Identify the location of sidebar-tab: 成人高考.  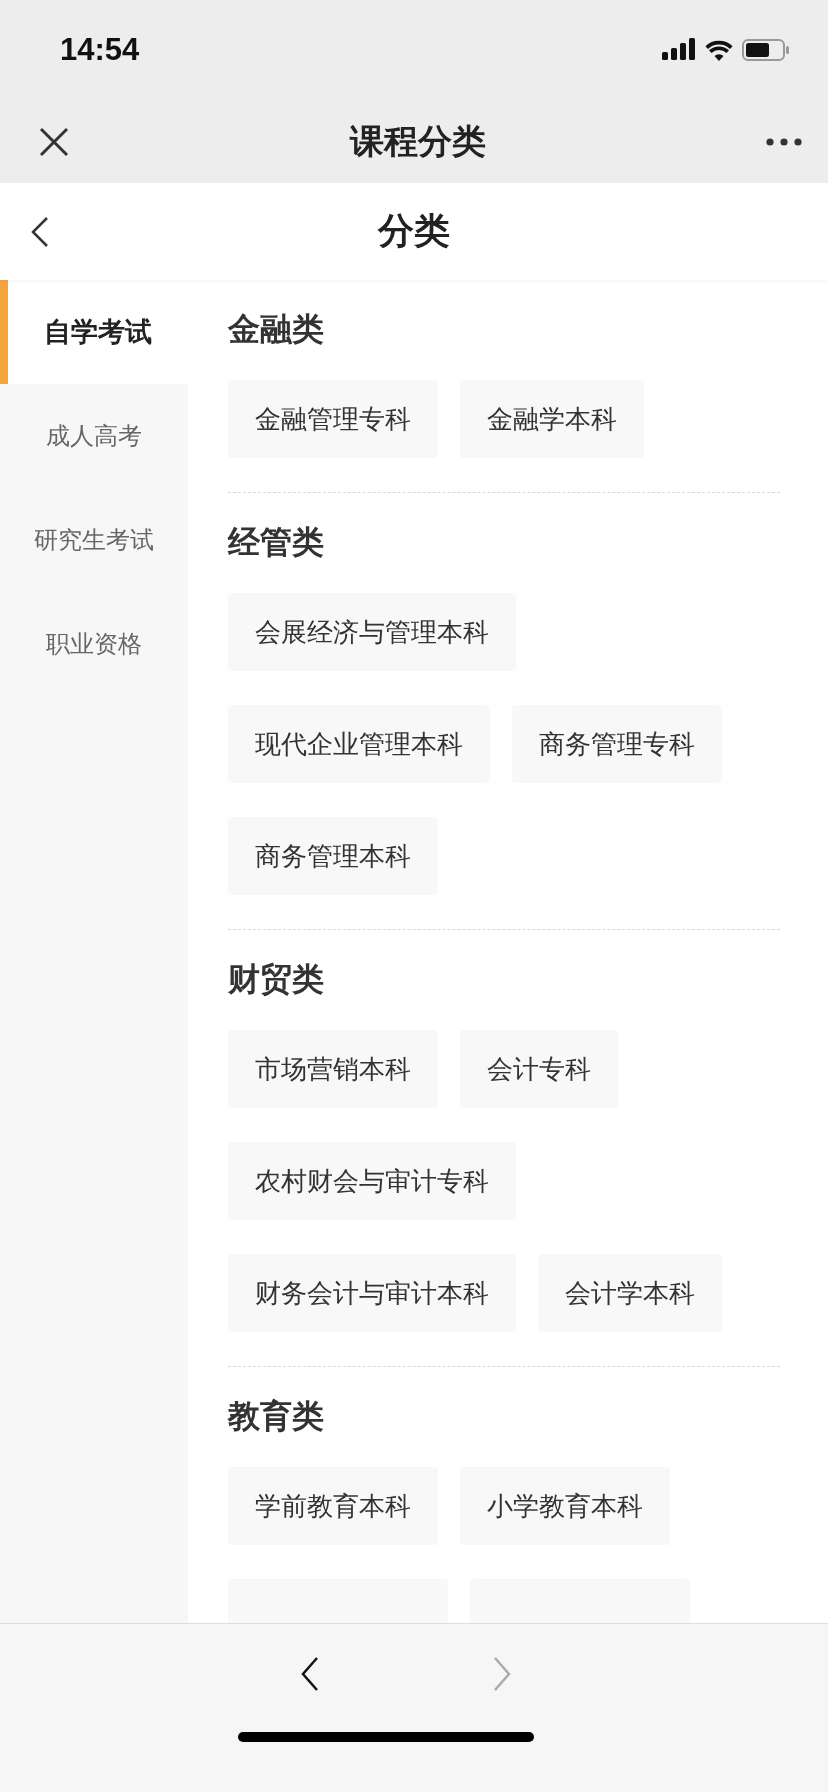
(94, 436).